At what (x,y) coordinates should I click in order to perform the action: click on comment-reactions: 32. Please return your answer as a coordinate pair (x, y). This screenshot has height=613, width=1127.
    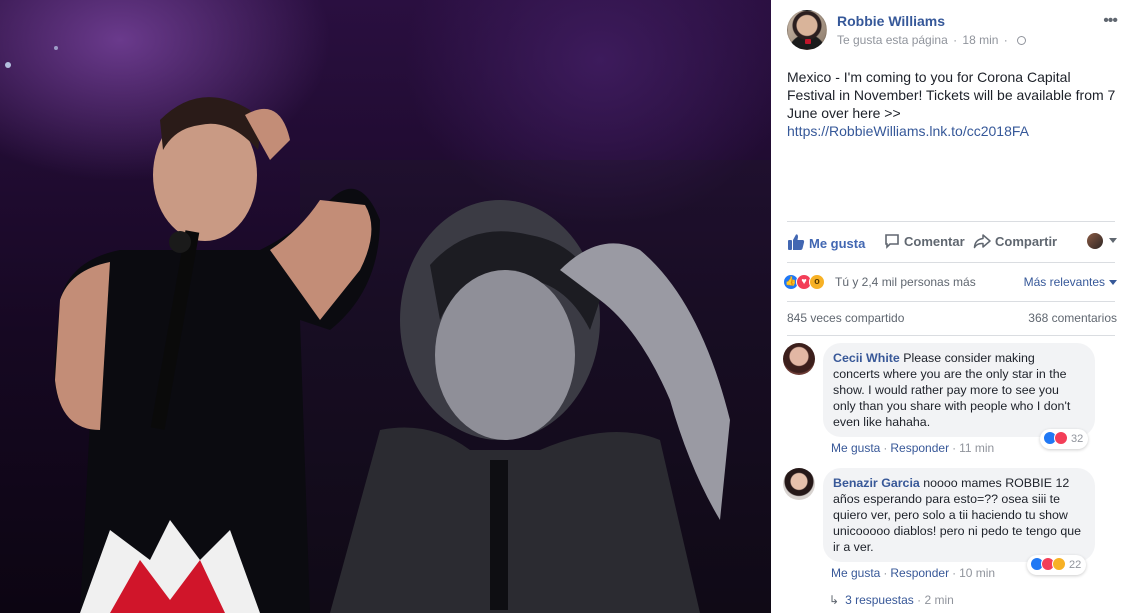
    Looking at the image, I should click on (1064, 439).